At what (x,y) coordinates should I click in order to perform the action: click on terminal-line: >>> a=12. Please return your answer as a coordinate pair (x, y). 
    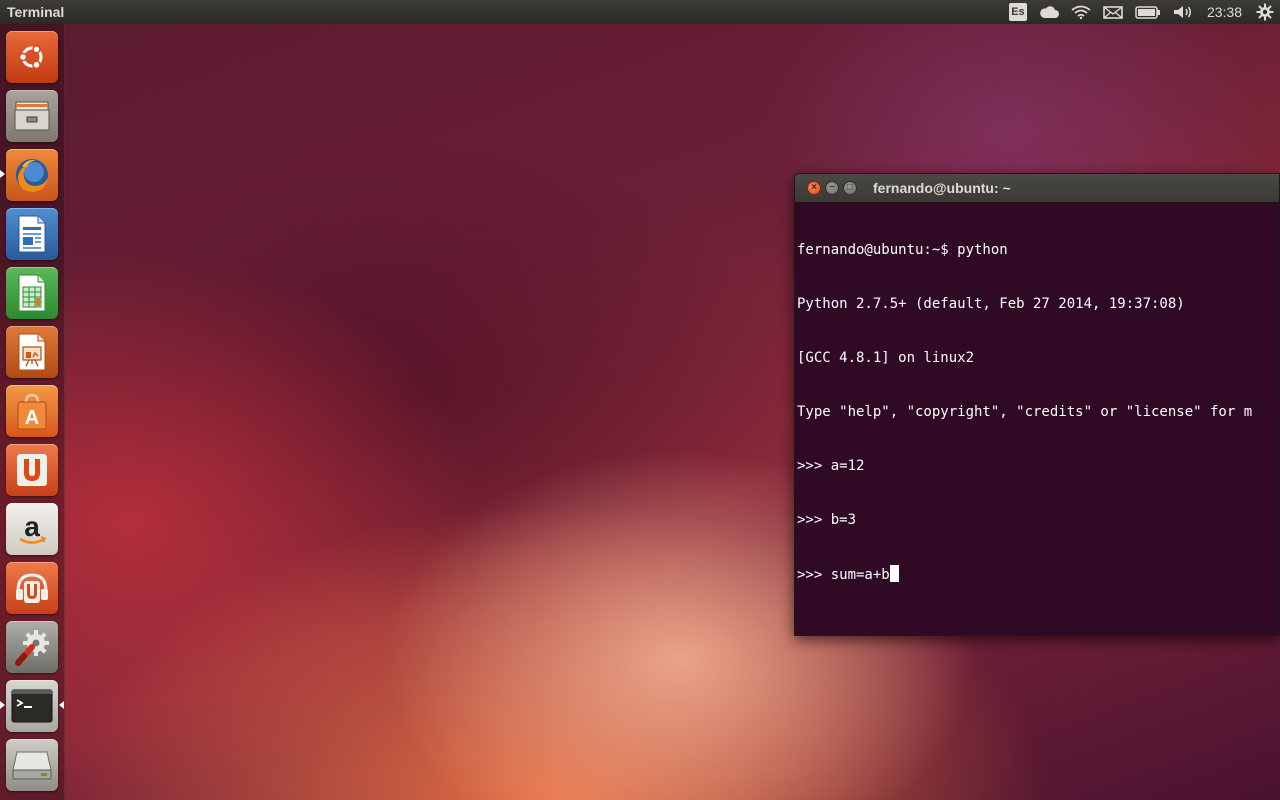
    Looking at the image, I should click on (831, 466).